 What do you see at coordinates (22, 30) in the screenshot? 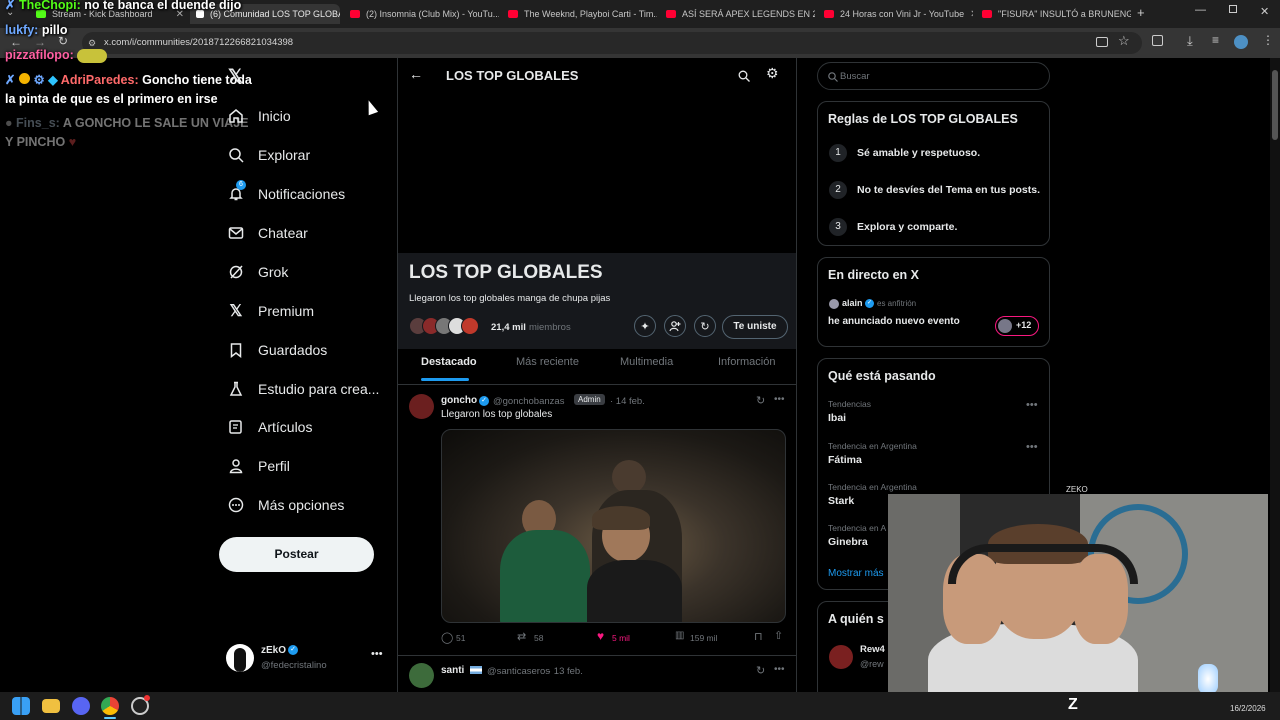
I see `chat-user: lukfy:` at bounding box center [22, 30].